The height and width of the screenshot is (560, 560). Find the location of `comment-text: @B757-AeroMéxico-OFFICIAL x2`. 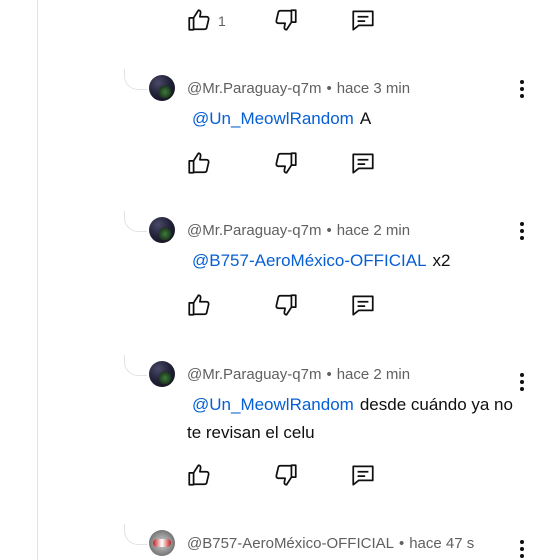

comment-text: @B757-AeroMéxico-OFFICIAL x2 is located at coordinates (354, 261).